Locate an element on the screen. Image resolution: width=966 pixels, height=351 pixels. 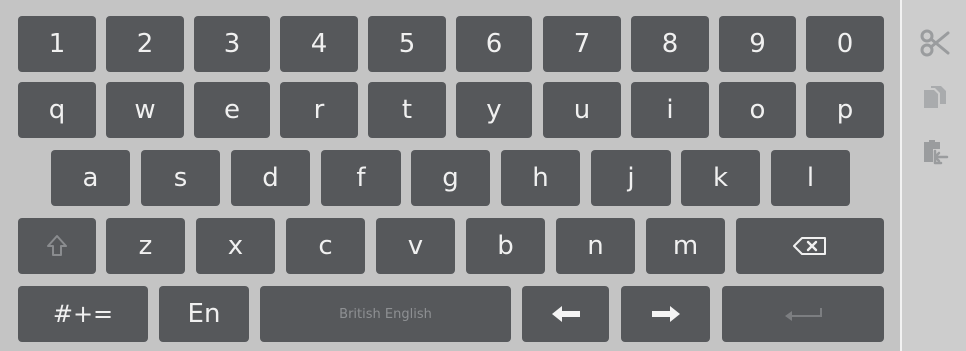
key-label: h is located at coordinates (540, 178).